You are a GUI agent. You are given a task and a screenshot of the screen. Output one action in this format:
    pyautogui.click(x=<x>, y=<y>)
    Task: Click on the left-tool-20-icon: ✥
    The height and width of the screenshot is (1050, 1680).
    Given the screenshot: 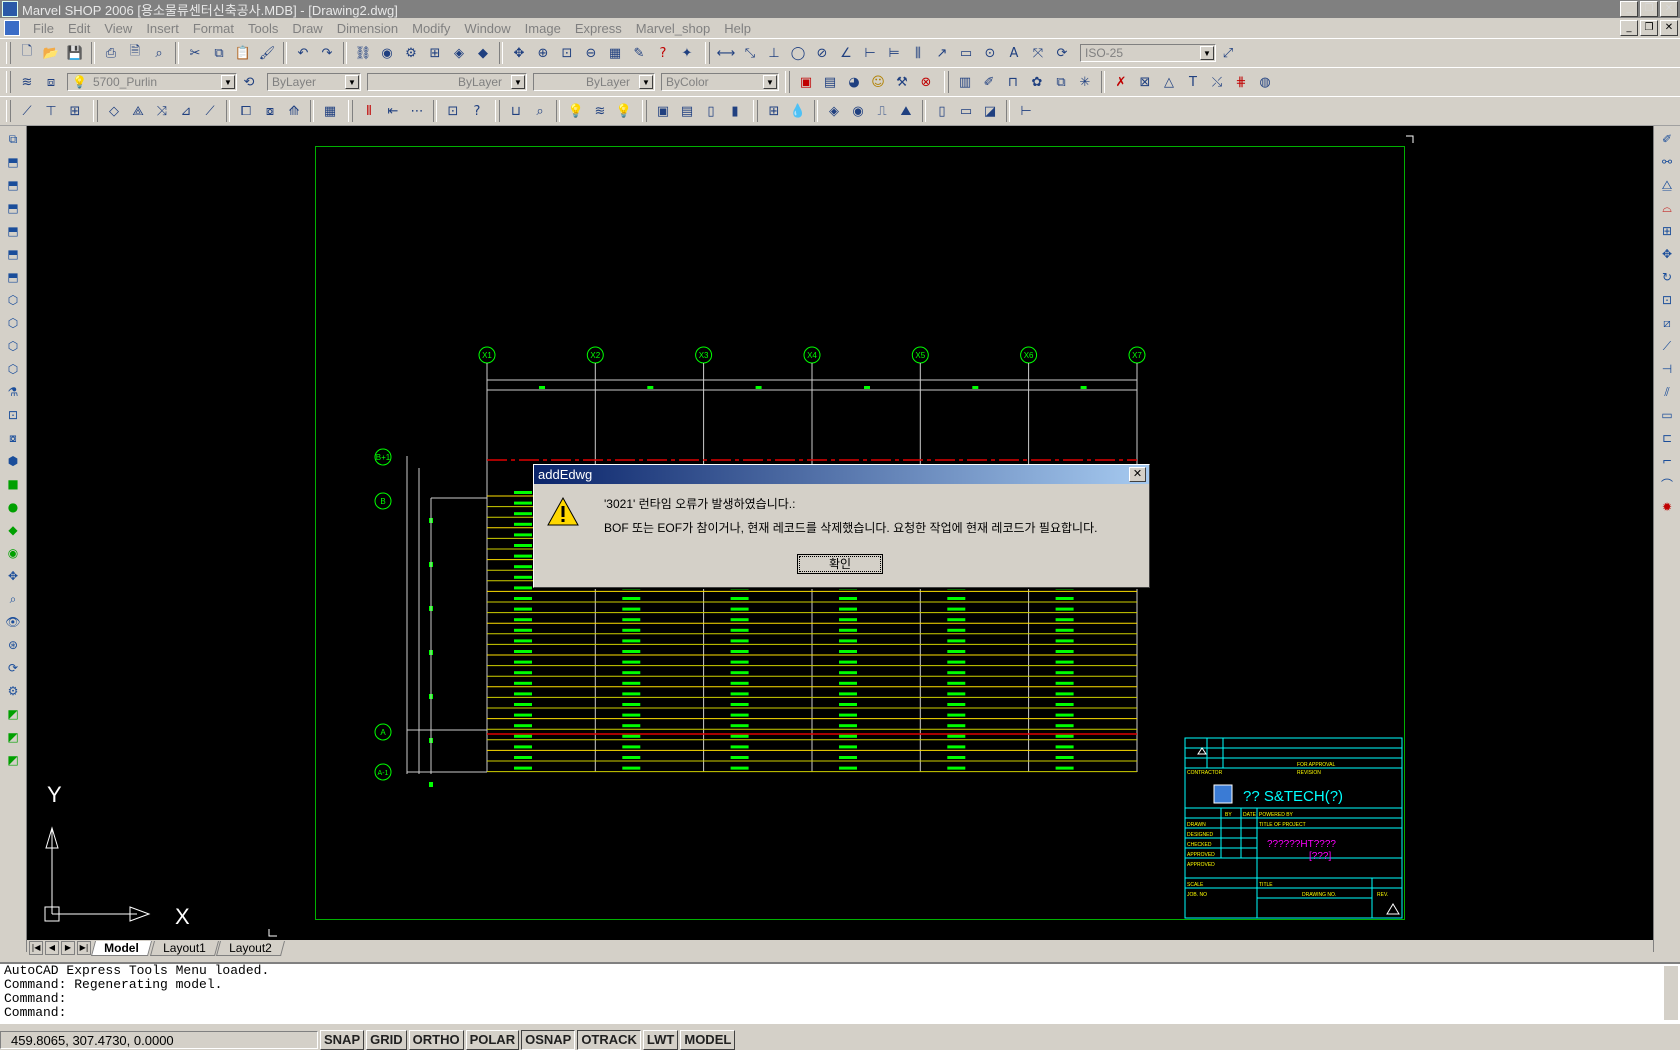 What is the action you would take?
    pyautogui.click(x=13, y=576)
    